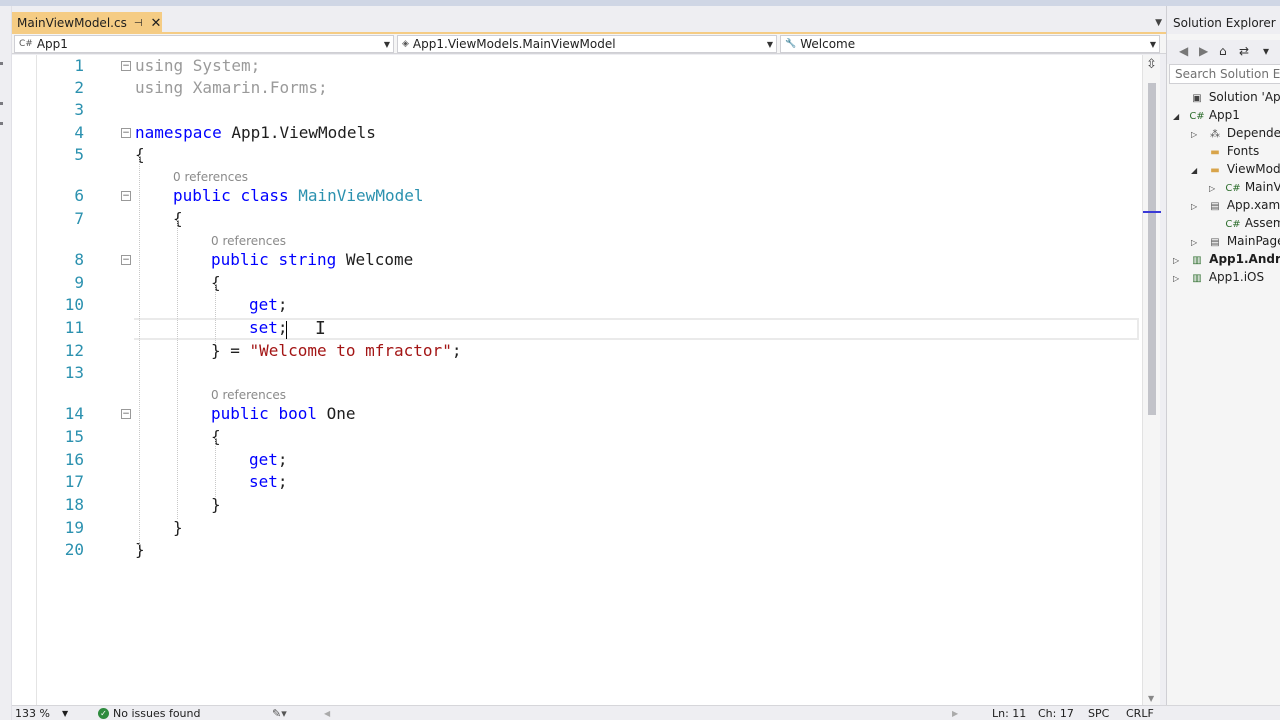 Image resolution: width=1280 pixels, height=720 pixels. What do you see at coordinates (1225, 151) in the screenshot?
I see `solution-tree-item: ▬ Fonts` at bounding box center [1225, 151].